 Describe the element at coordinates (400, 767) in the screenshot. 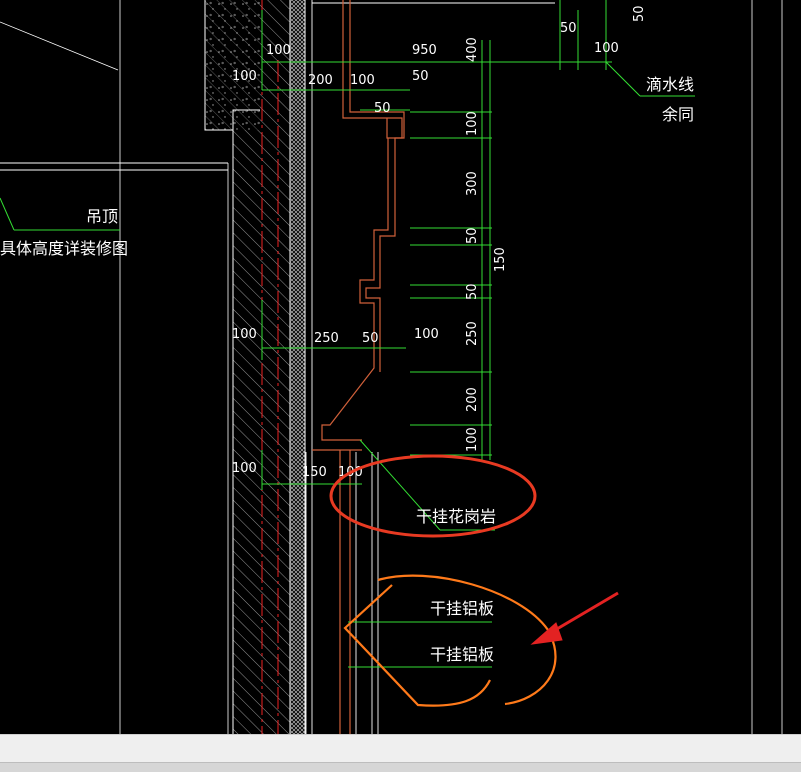

I see `status-bar-strip` at that location.